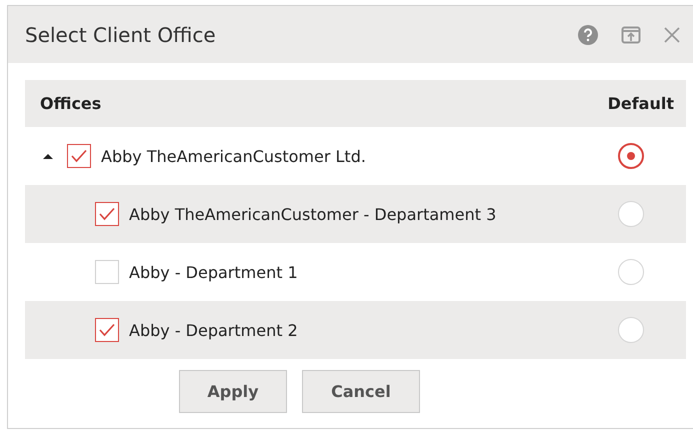  Describe the element at coordinates (213, 330) in the screenshot. I see `office-name: Abby - Department 2` at that location.